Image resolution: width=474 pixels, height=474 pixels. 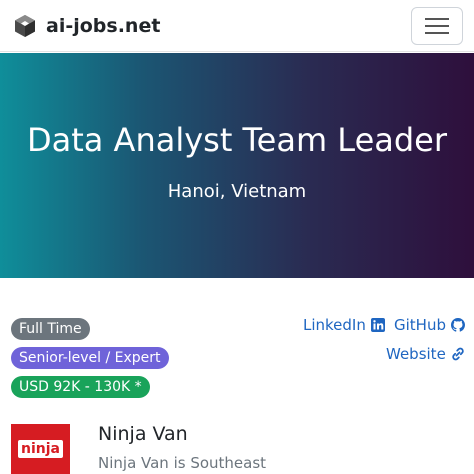 What do you see at coordinates (143, 434) in the screenshot?
I see `company-name: Ninja Van` at bounding box center [143, 434].